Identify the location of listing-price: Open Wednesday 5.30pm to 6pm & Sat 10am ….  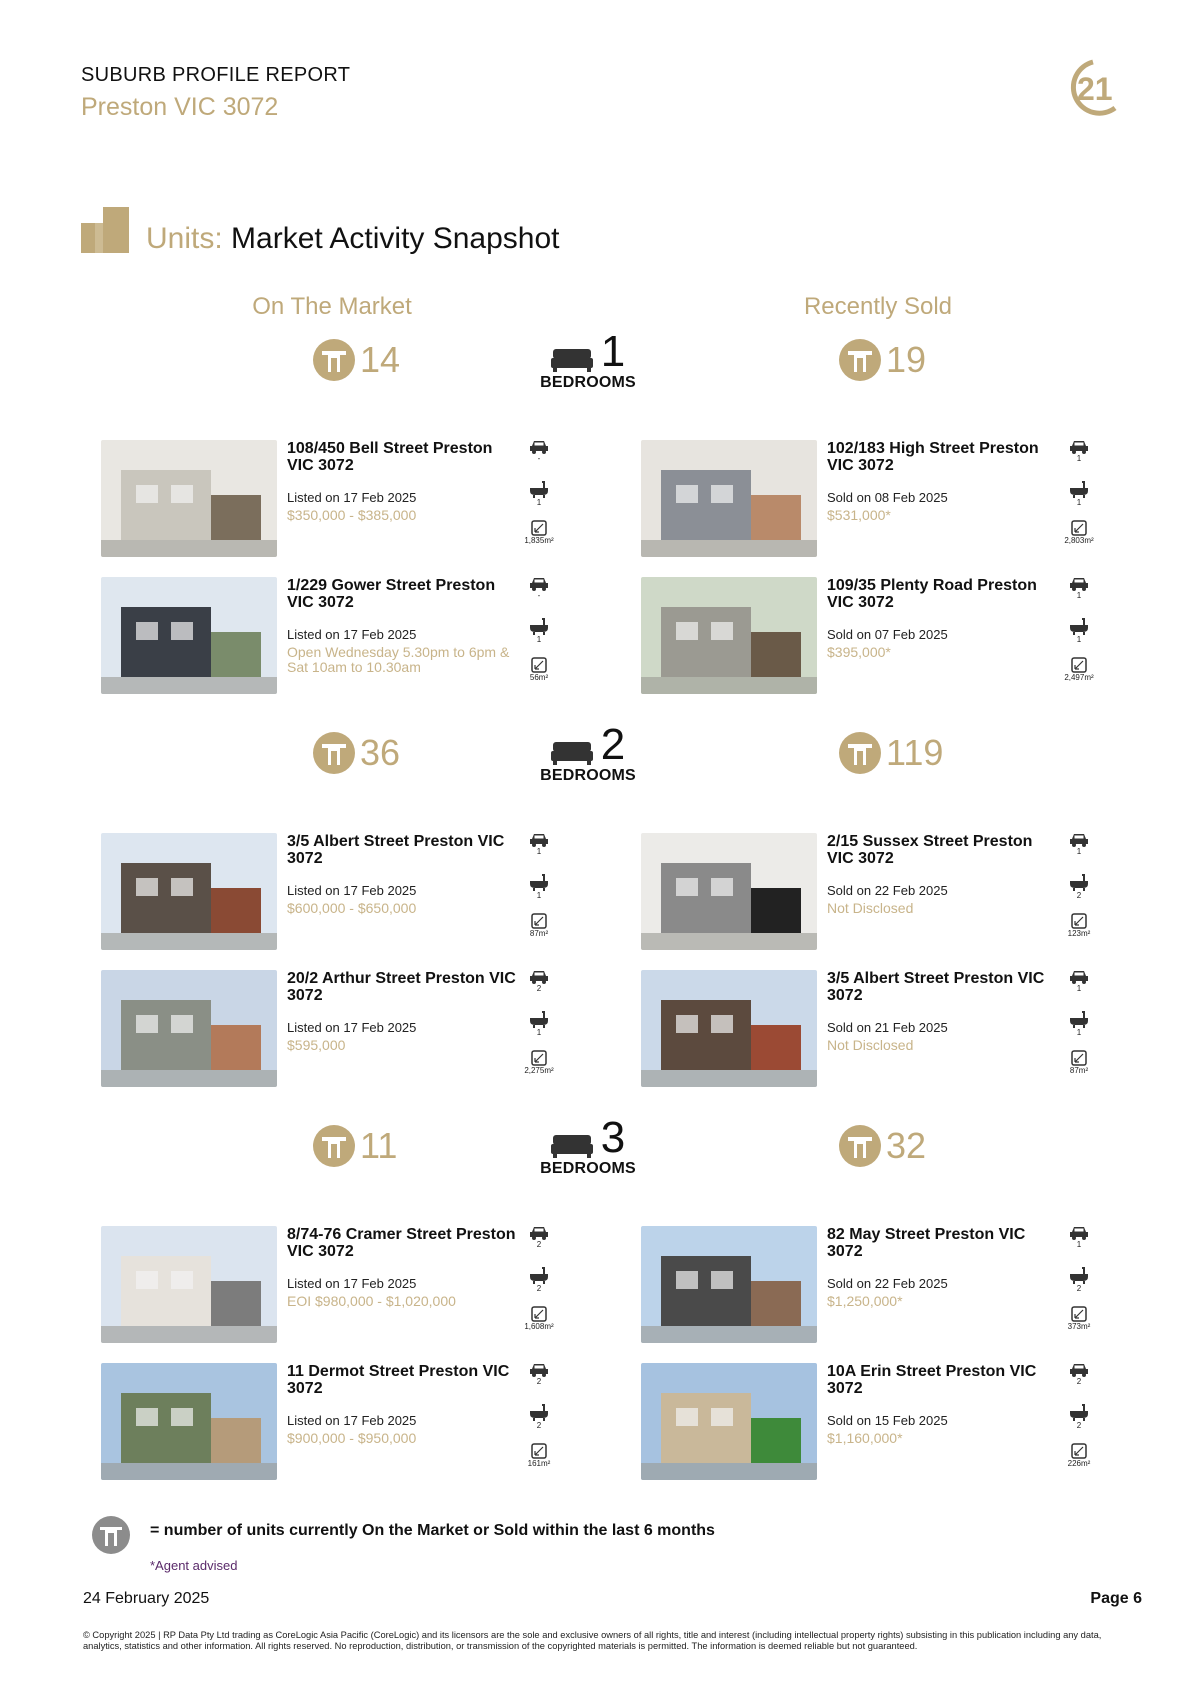
(398, 659).